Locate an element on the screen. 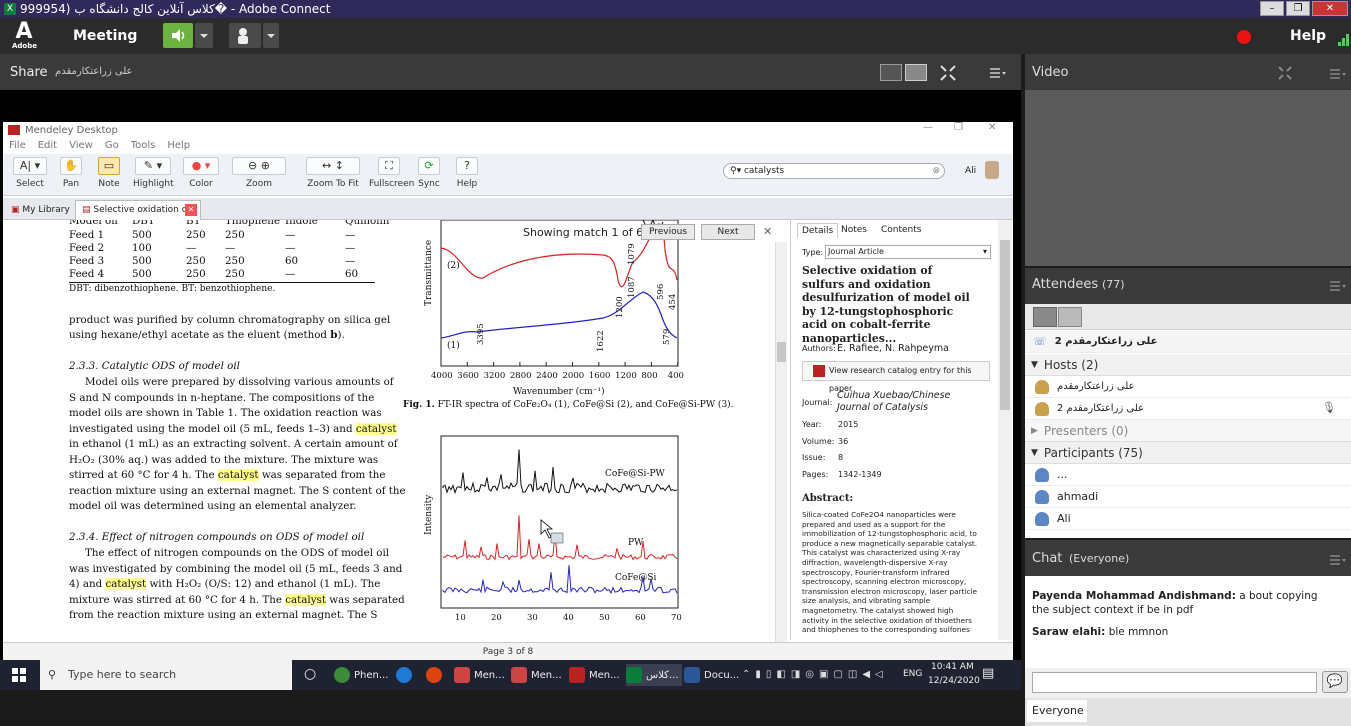 This screenshot has height=726, width=1351. document-scrollbar is located at coordinates (781, 442).